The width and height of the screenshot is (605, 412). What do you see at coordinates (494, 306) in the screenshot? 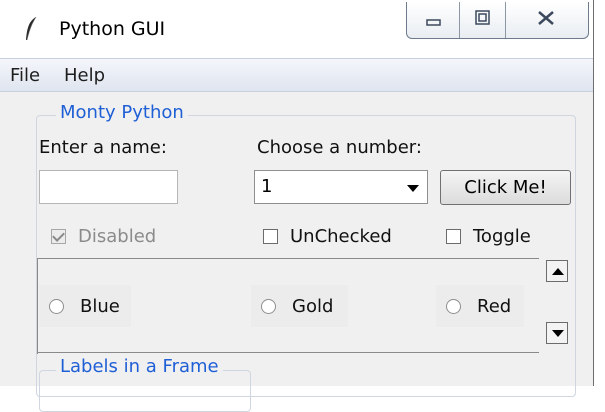
I see `radio-red-label: Red` at bounding box center [494, 306].